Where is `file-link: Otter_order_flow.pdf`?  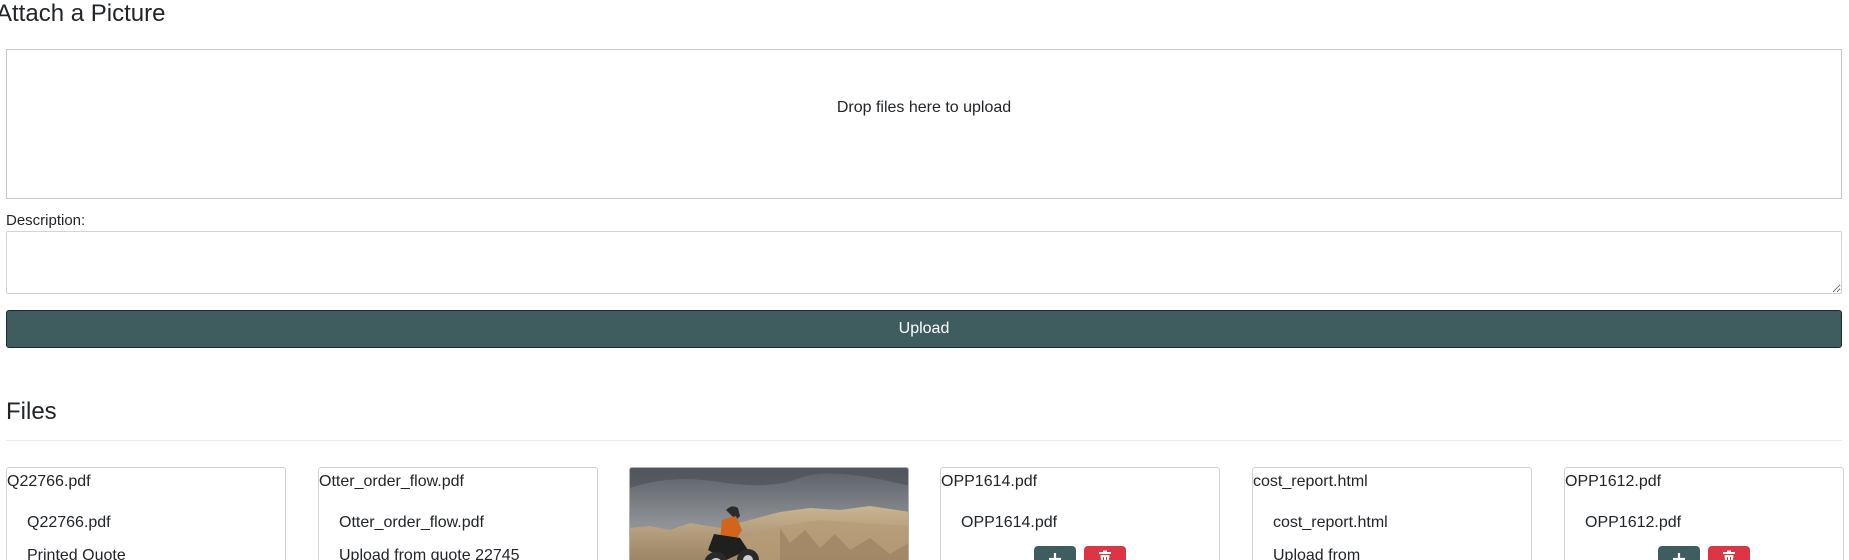
file-link: Otter_order_flow.pdf is located at coordinates (411, 523).